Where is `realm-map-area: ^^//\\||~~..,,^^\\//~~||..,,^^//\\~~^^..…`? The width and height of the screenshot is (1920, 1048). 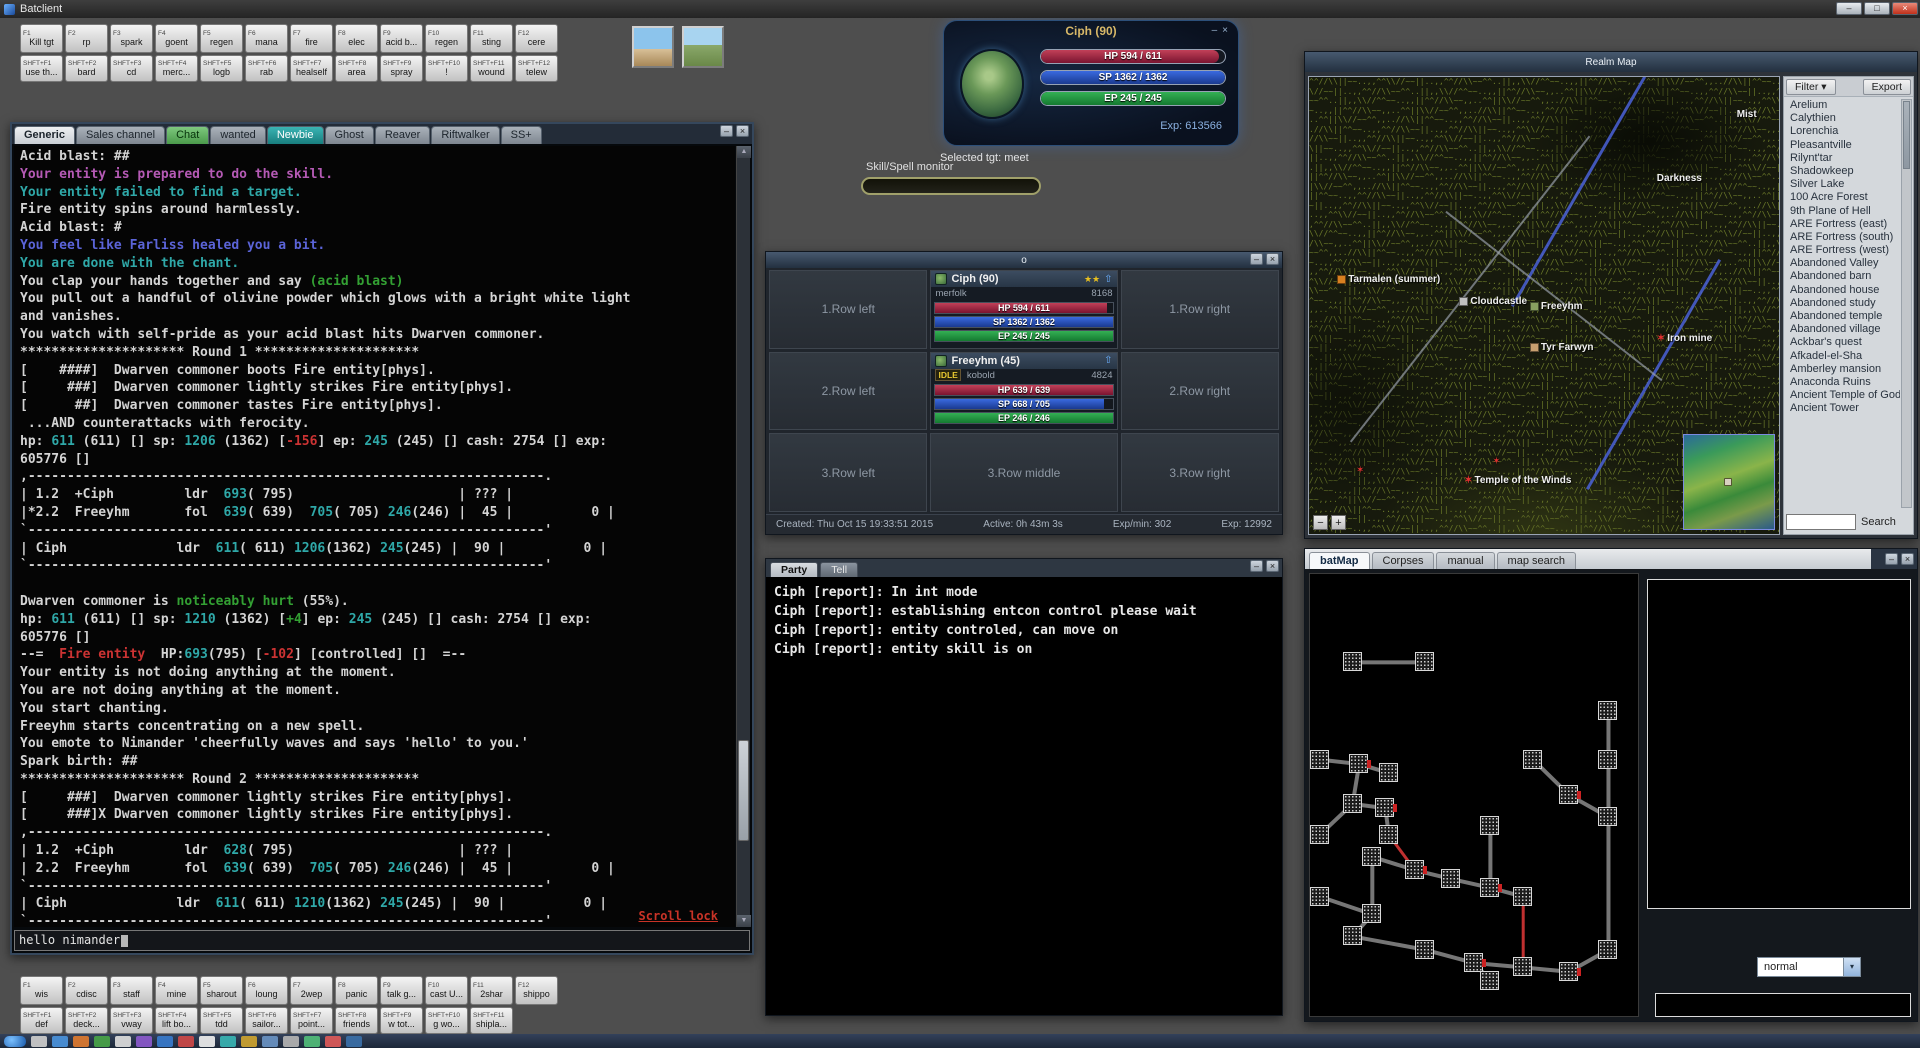
realm-map-area: ^^//\\||~~..,,^^\\//~~||..,,^^//\\~~^^..… is located at coordinates (1544, 305).